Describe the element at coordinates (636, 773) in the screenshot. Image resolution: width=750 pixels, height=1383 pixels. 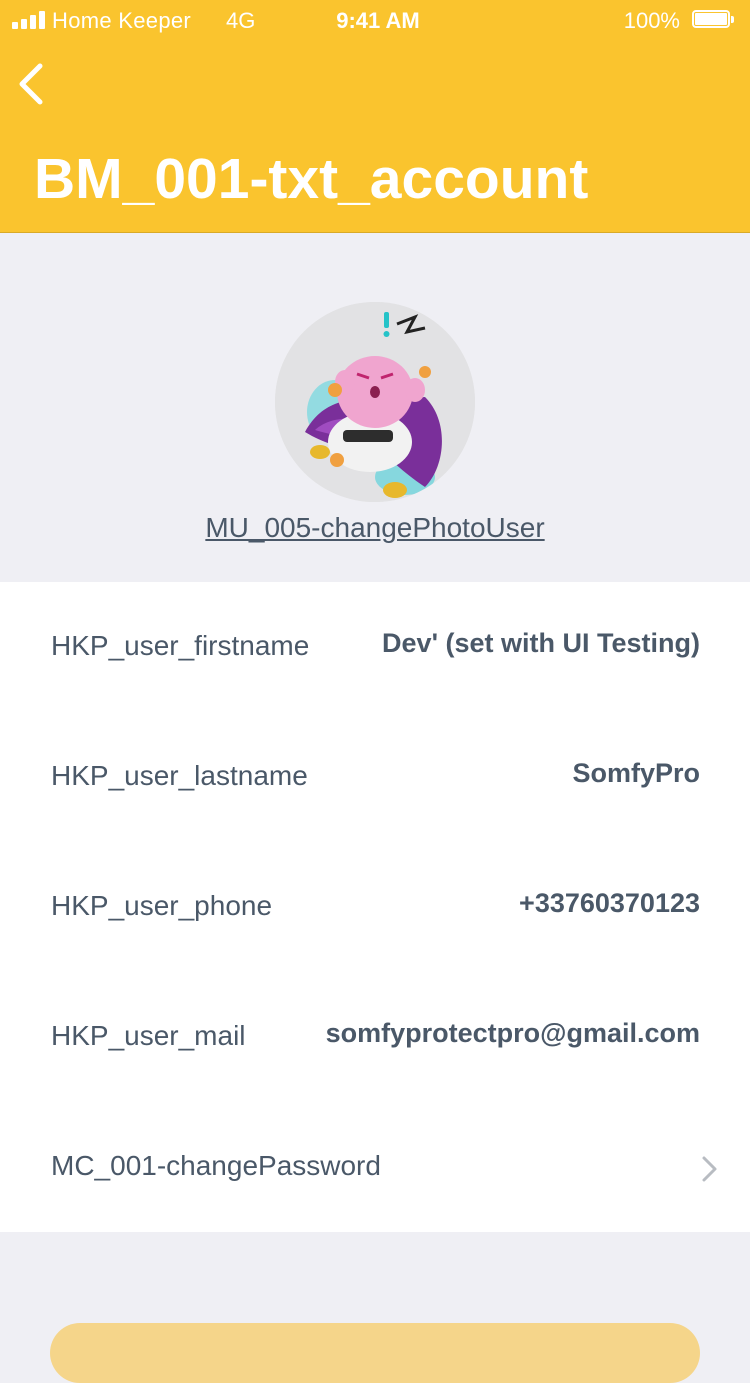
I see `lastname-value: SomfyPro` at that location.